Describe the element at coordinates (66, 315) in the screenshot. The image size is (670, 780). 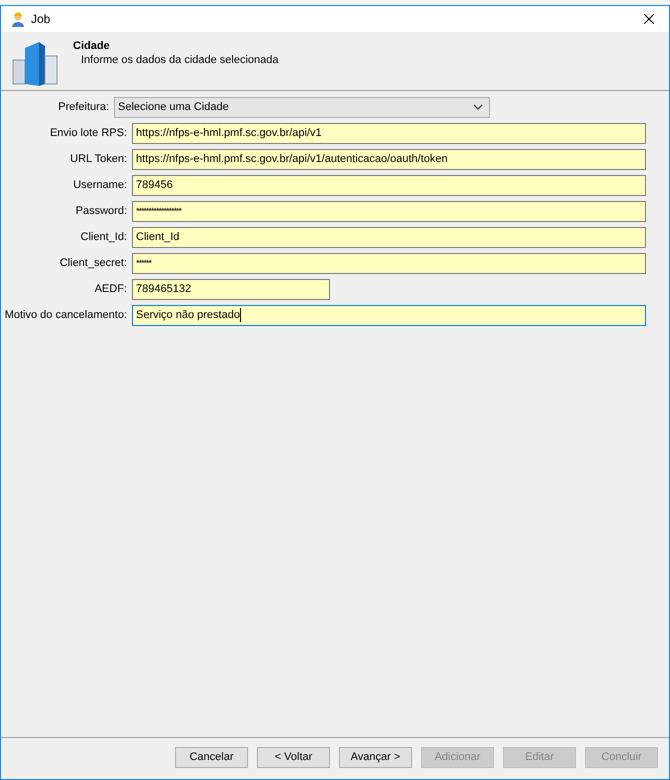
I see `field-label: Motivo do cancelamento:` at that location.